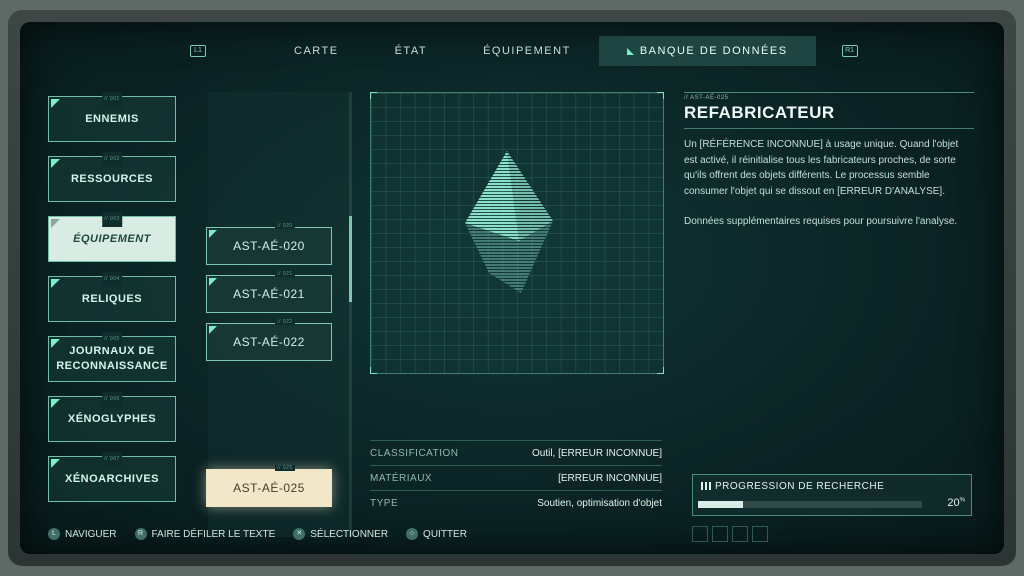 The image size is (1024, 576). Describe the element at coordinates (112, 99) in the screenshot. I see `category-number: // 001` at that location.